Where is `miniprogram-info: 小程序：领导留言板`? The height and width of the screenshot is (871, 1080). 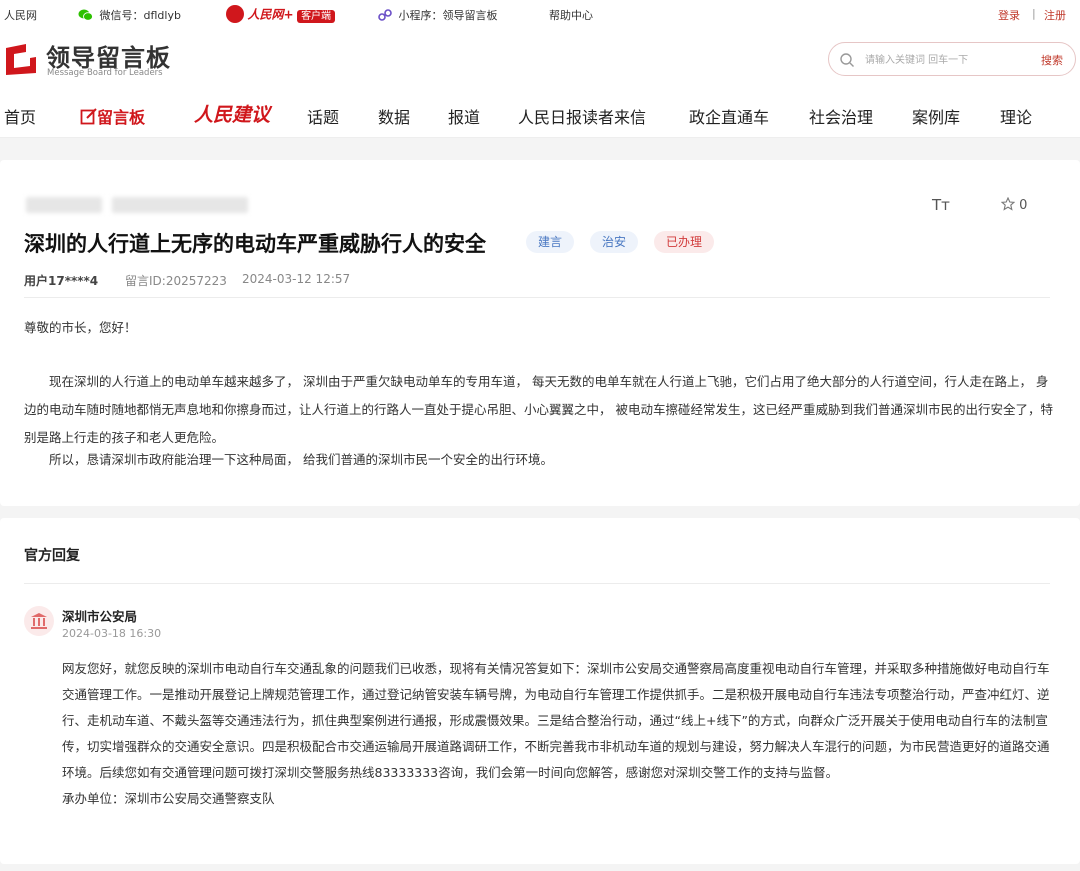 miniprogram-info: 小程序：领导留言板 is located at coordinates (438, 15).